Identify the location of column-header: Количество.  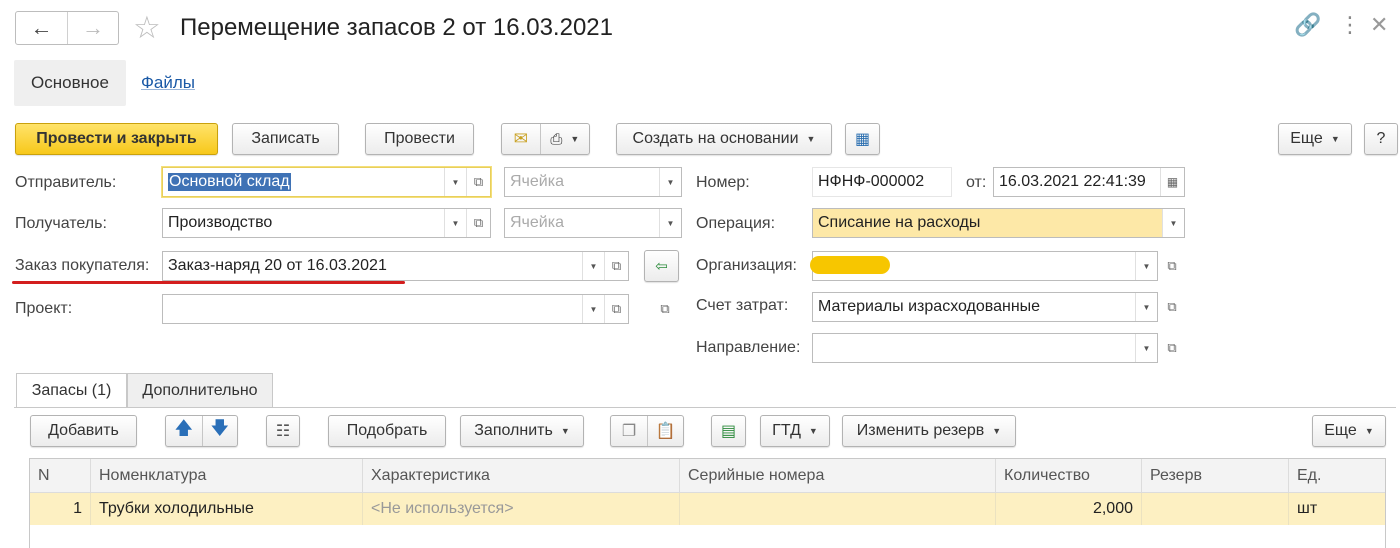
(1068, 476).